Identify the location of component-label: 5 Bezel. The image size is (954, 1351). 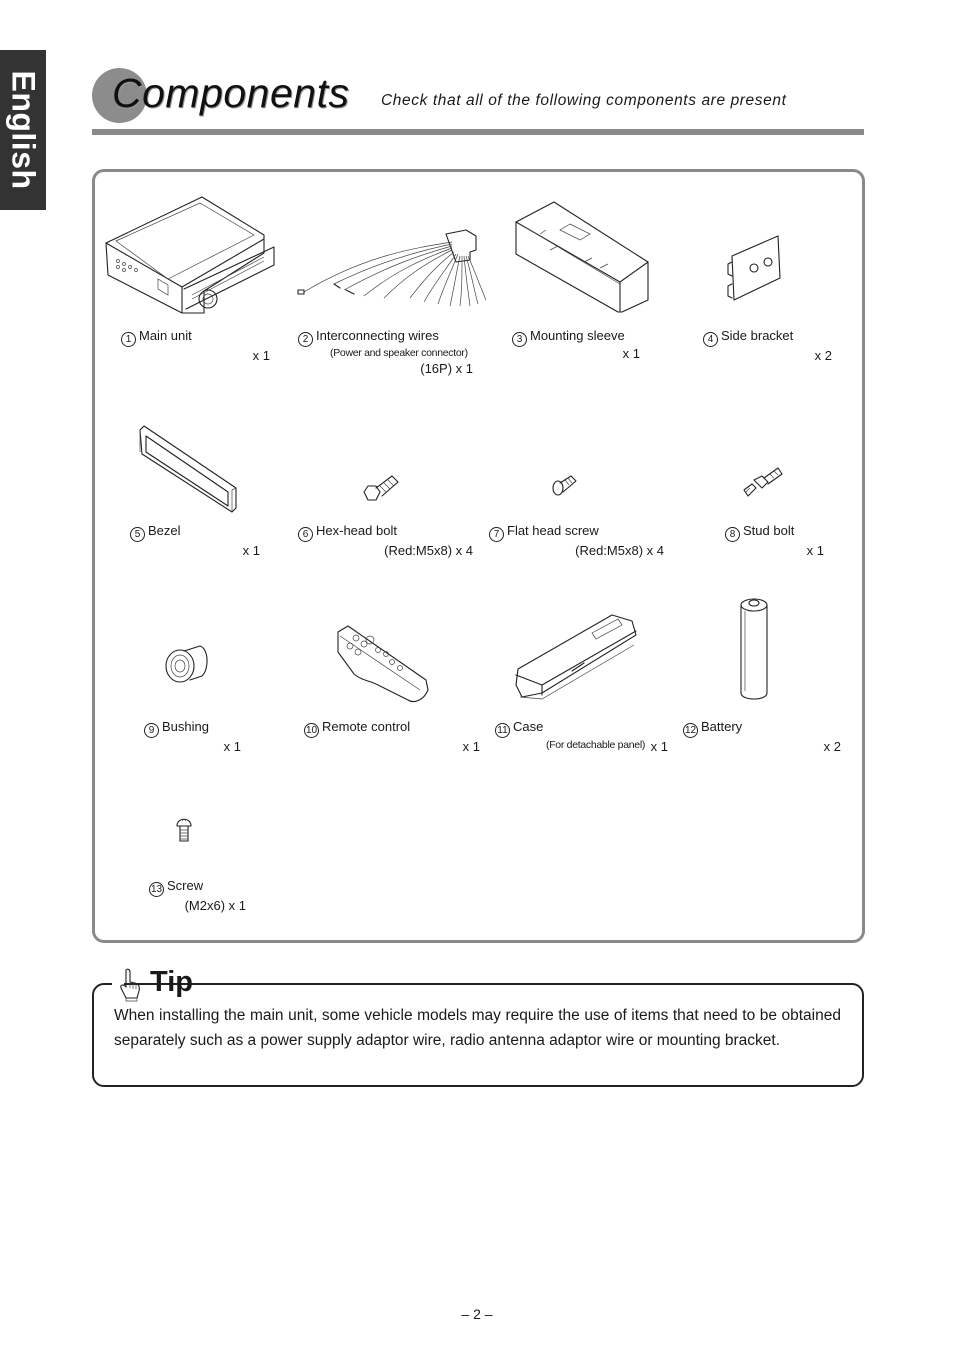
(155, 532).